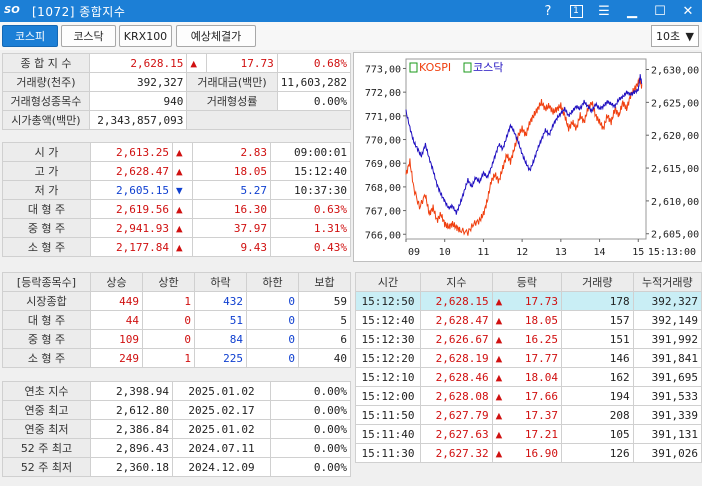 The height and width of the screenshot is (486, 702). I want to click on up-arrow-icon: ▲ 17.73, so click(527, 301).